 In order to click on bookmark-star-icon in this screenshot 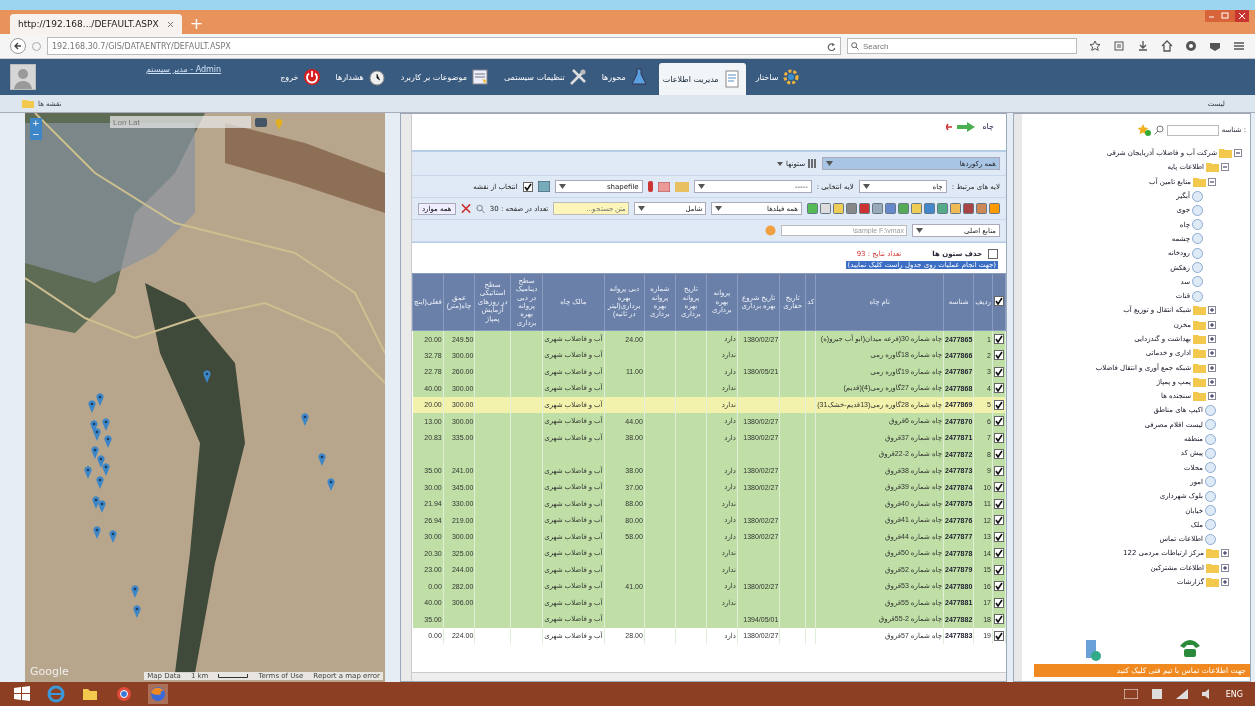, I will do `click(1095, 46)`.